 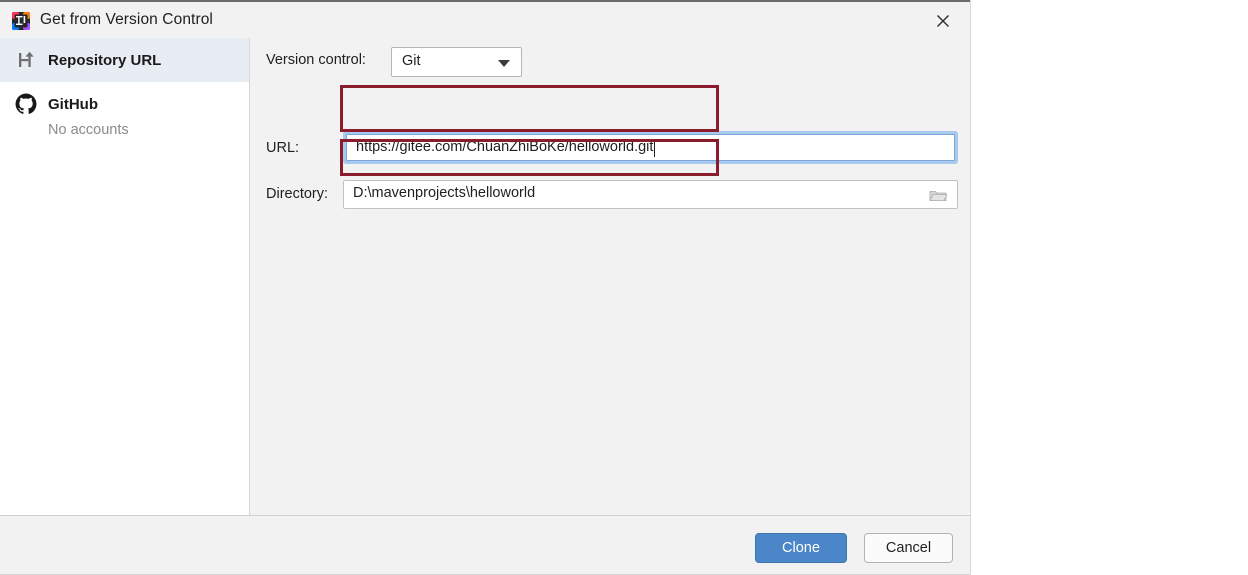 What do you see at coordinates (411, 61) in the screenshot?
I see `version-control-value: Git` at bounding box center [411, 61].